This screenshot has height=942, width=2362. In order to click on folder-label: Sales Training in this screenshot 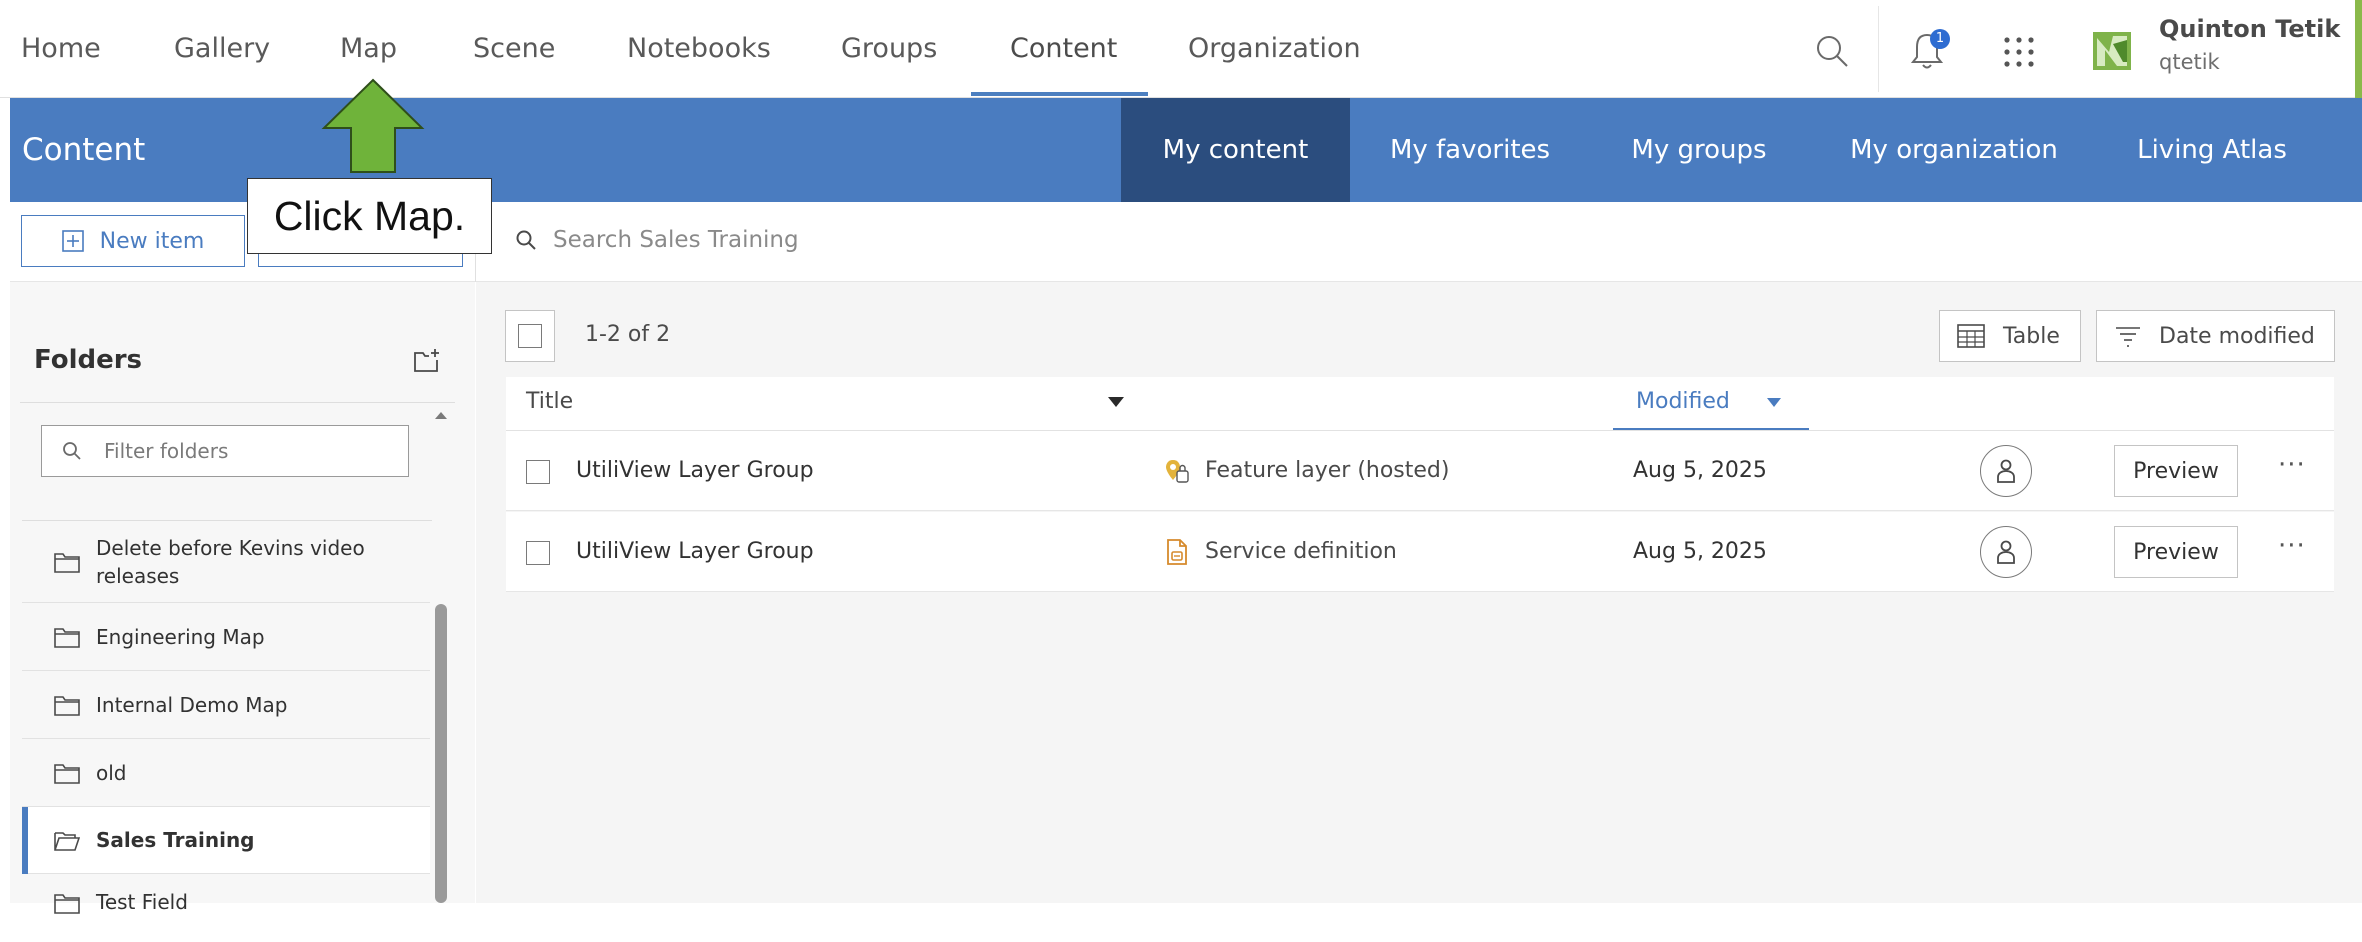, I will do `click(175, 840)`.